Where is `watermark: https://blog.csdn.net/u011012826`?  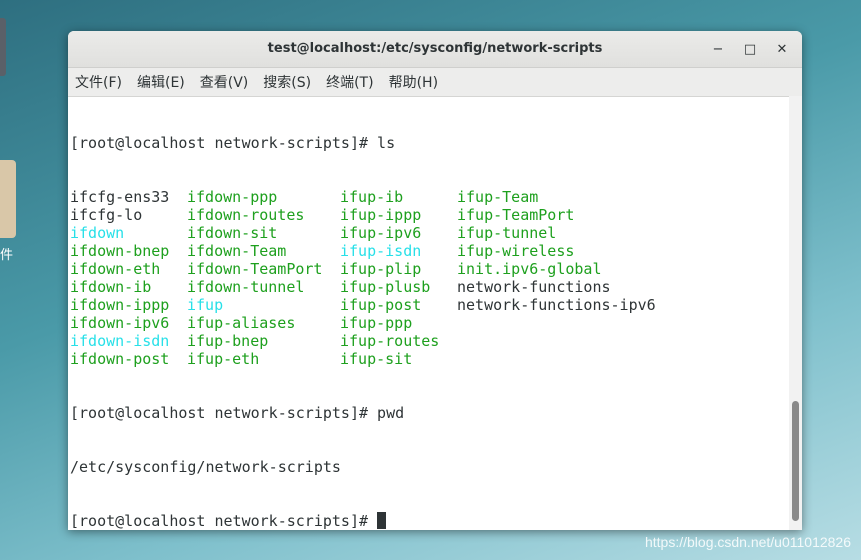 watermark: https://blog.csdn.net/u011012826 is located at coordinates (747, 542).